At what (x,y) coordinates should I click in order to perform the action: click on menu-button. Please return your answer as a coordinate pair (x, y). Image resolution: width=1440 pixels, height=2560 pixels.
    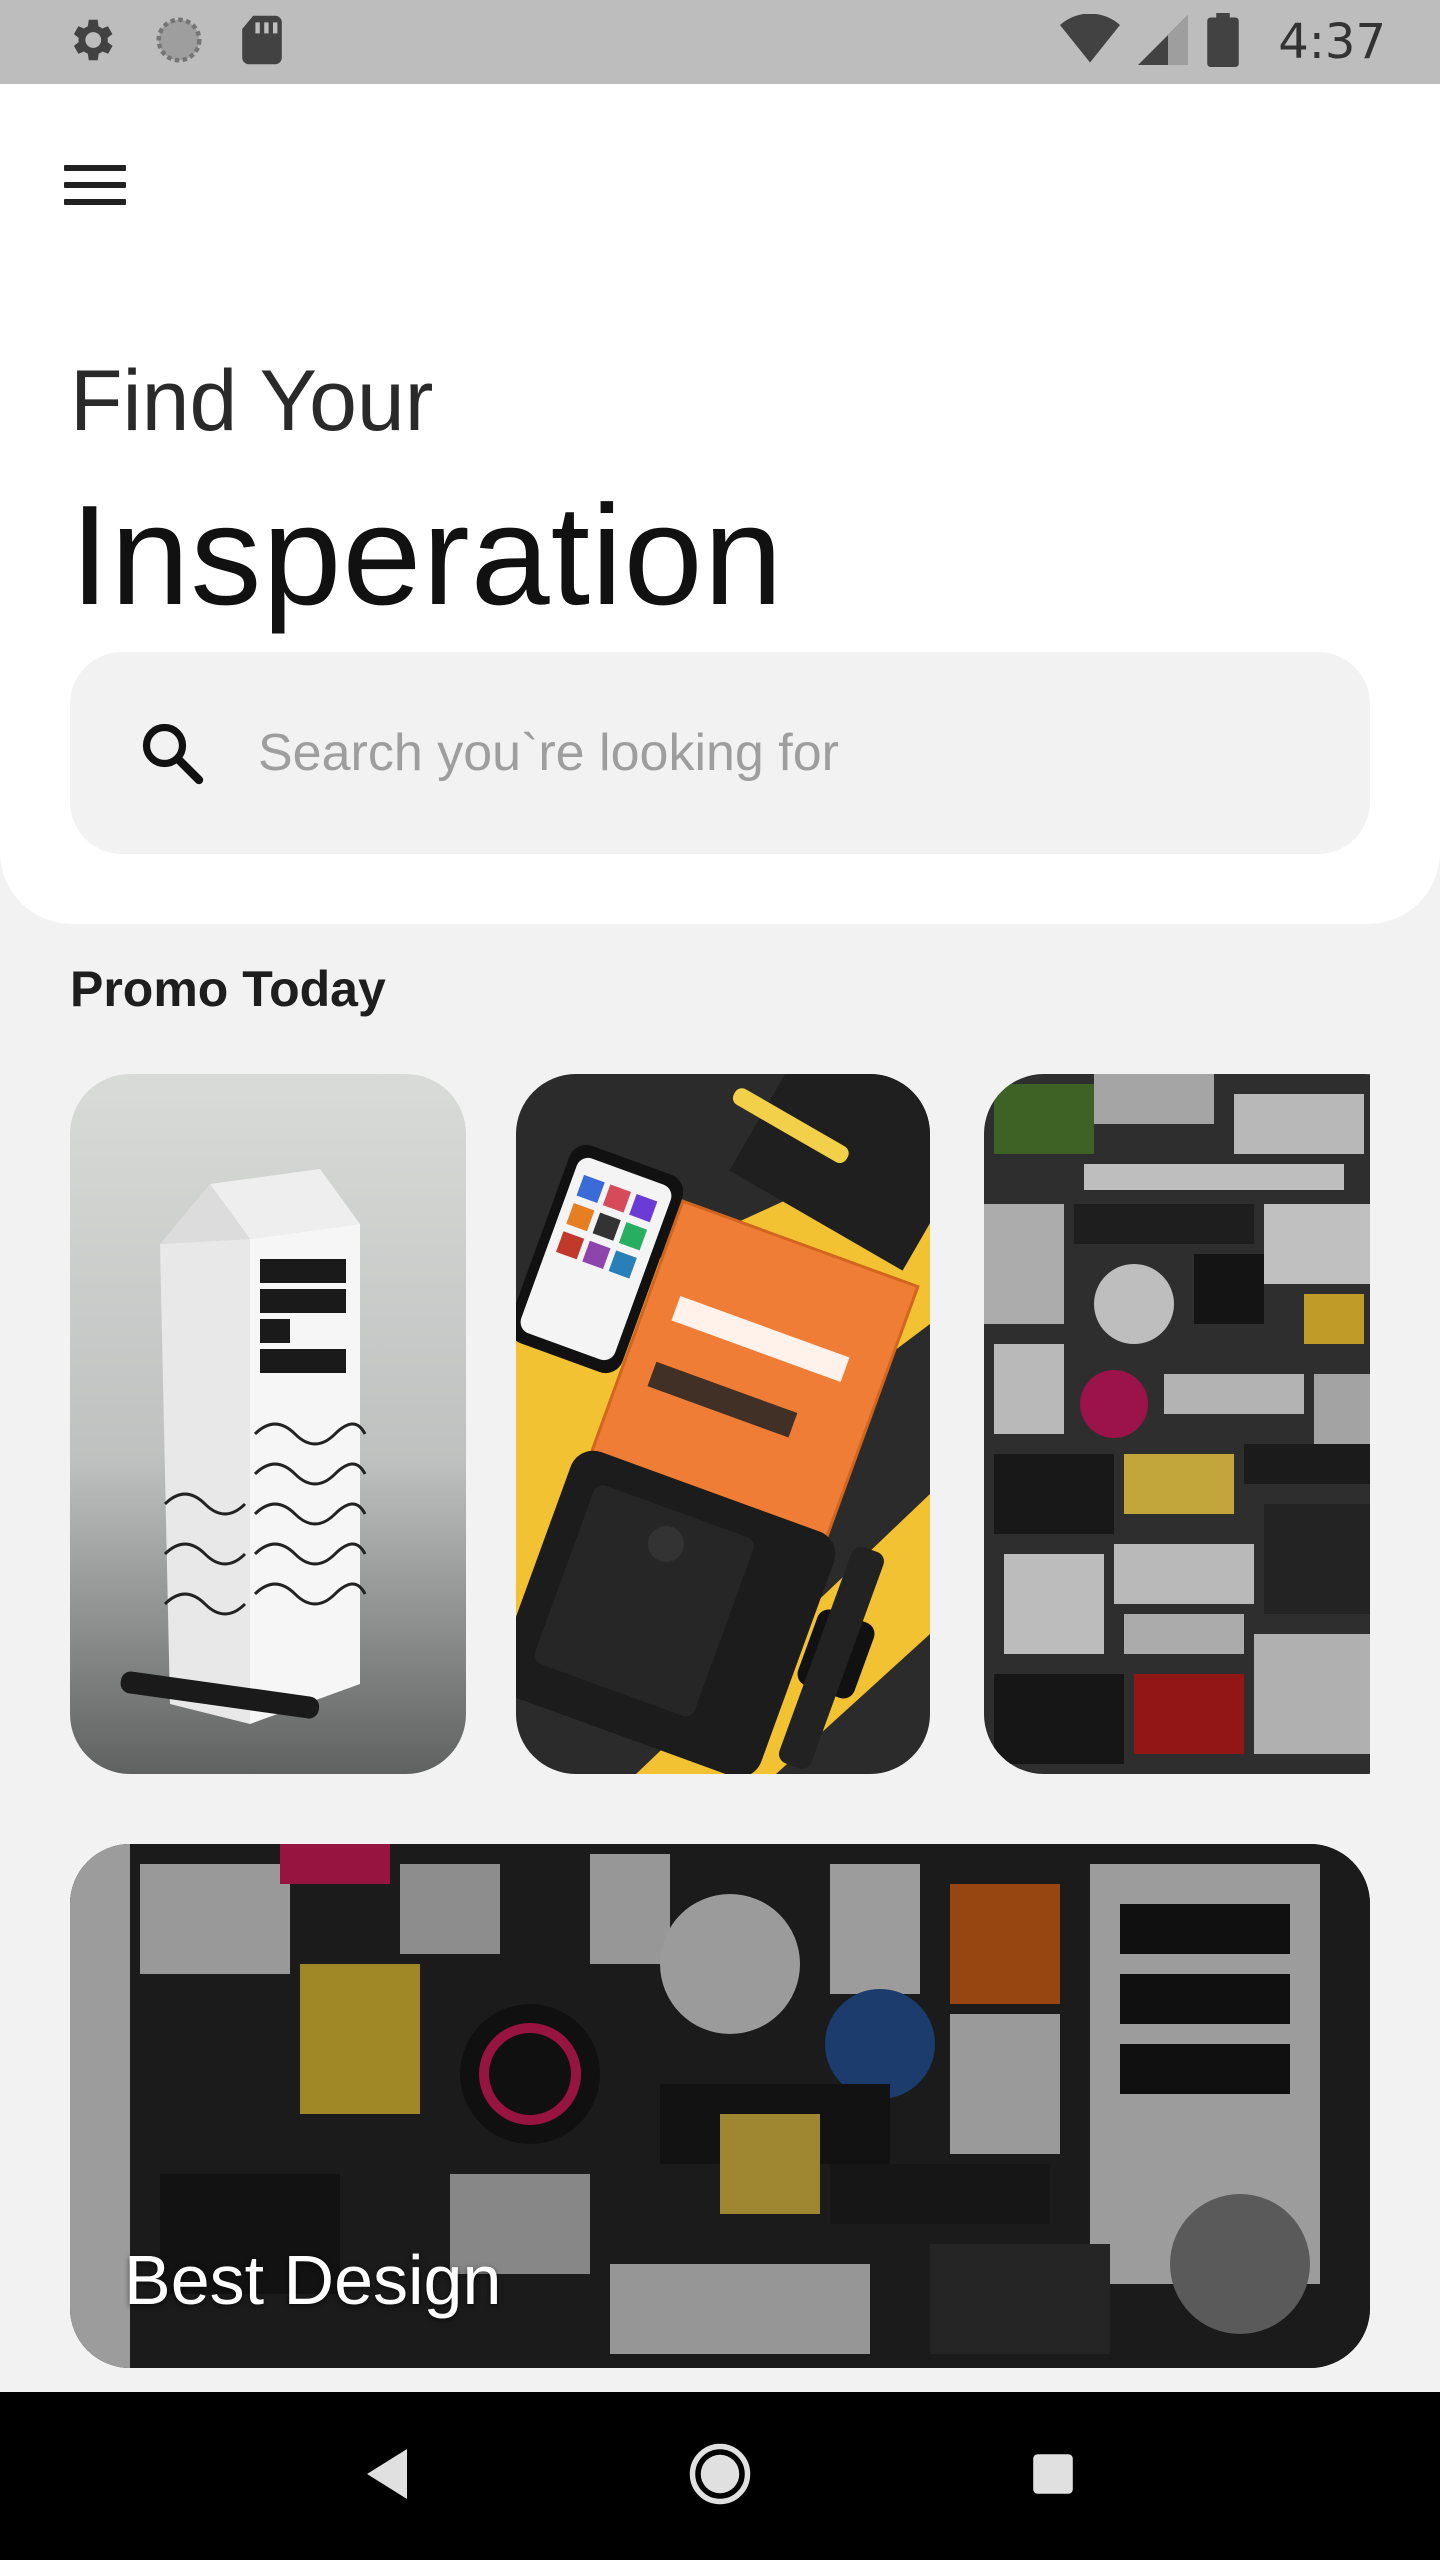
    Looking at the image, I should click on (97, 185).